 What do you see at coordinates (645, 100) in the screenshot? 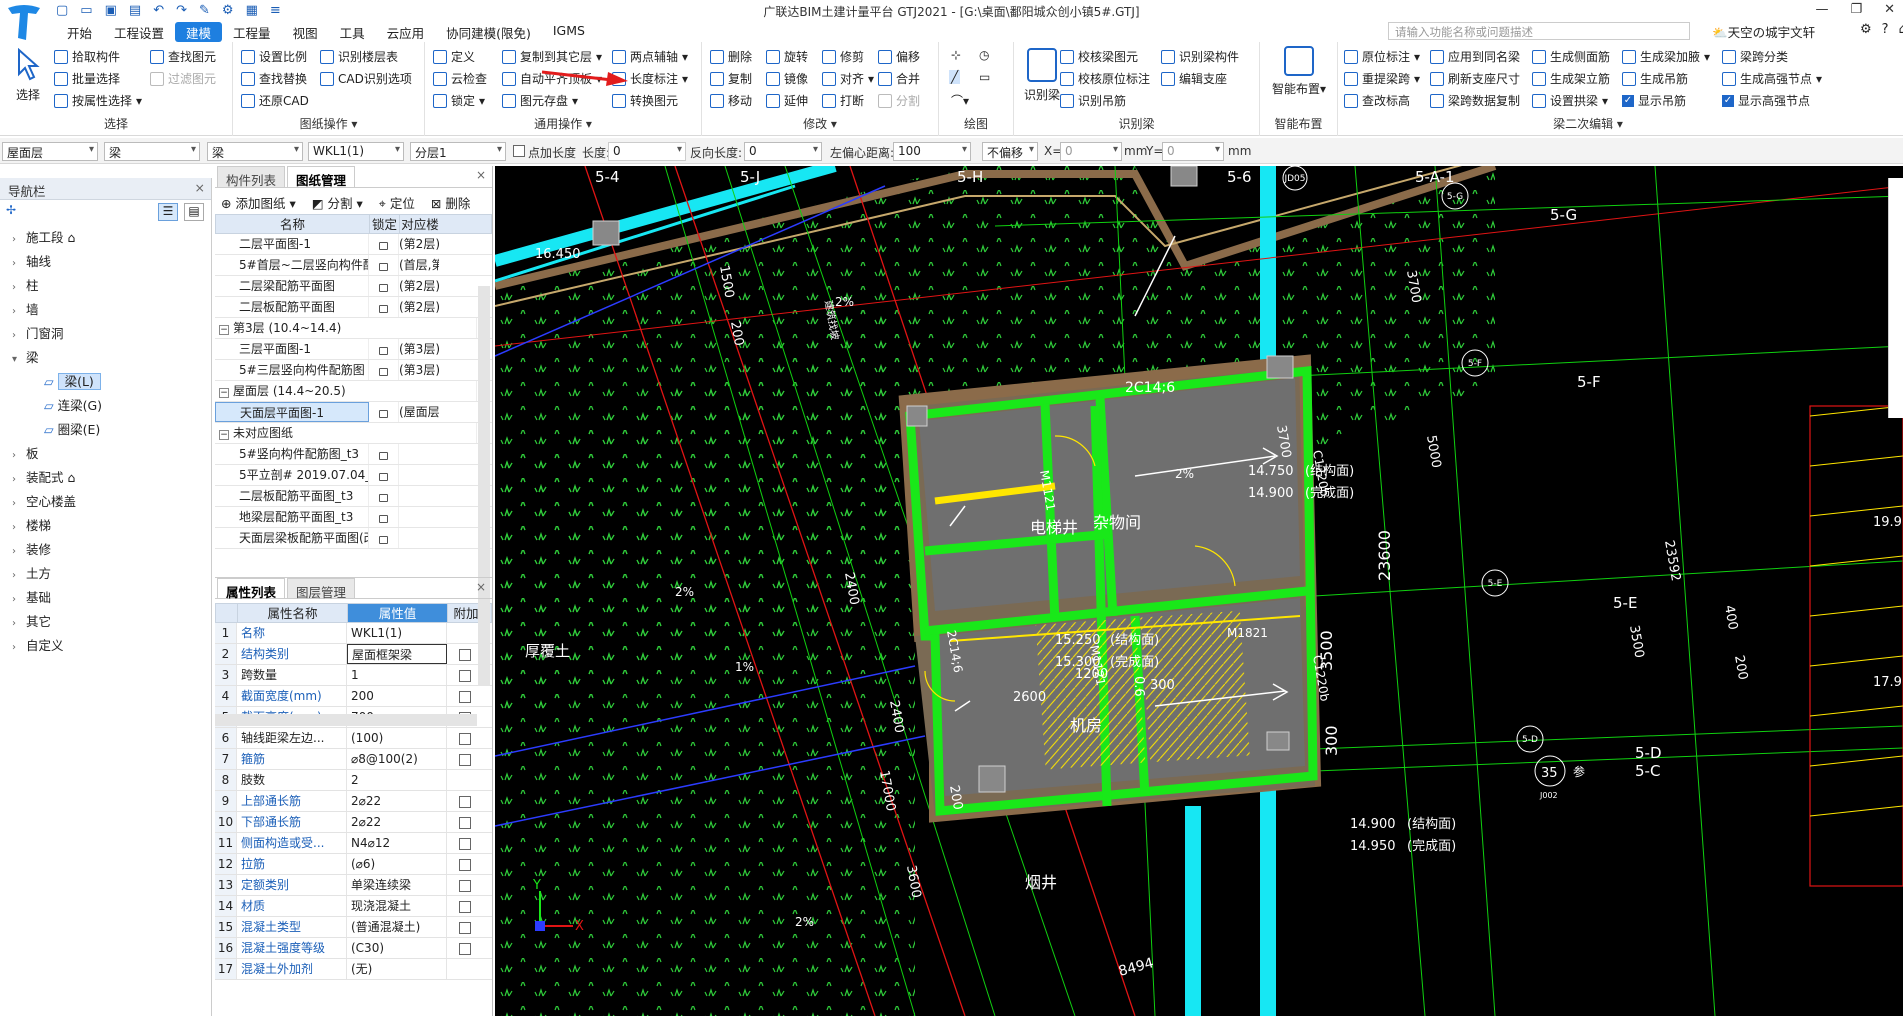
I see `convert-element-button: 转换图元` at bounding box center [645, 100].